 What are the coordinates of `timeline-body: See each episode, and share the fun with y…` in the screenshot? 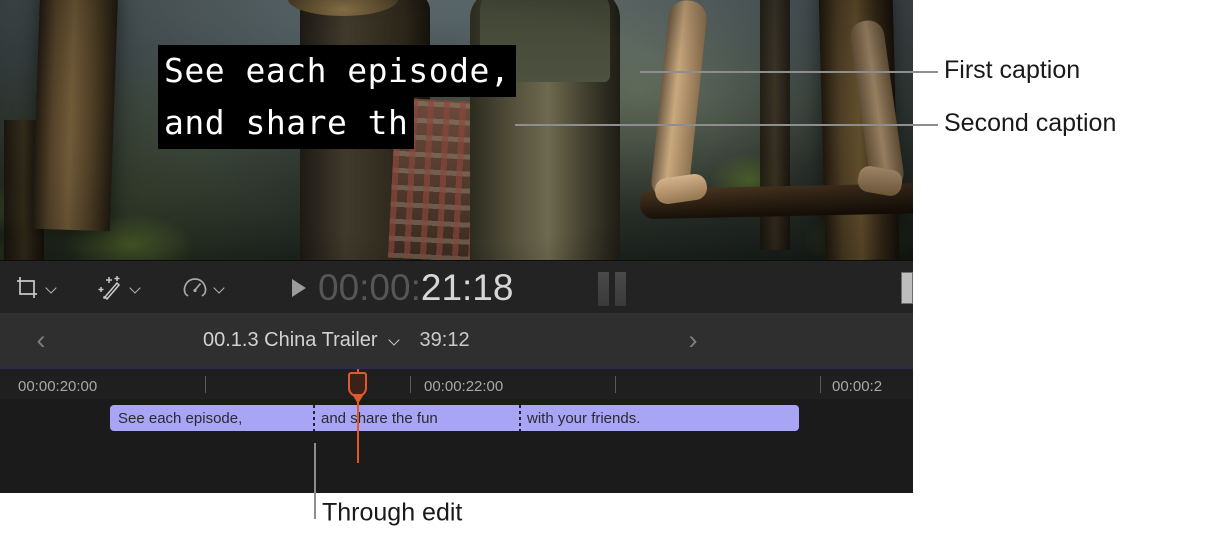 It's located at (456, 446).